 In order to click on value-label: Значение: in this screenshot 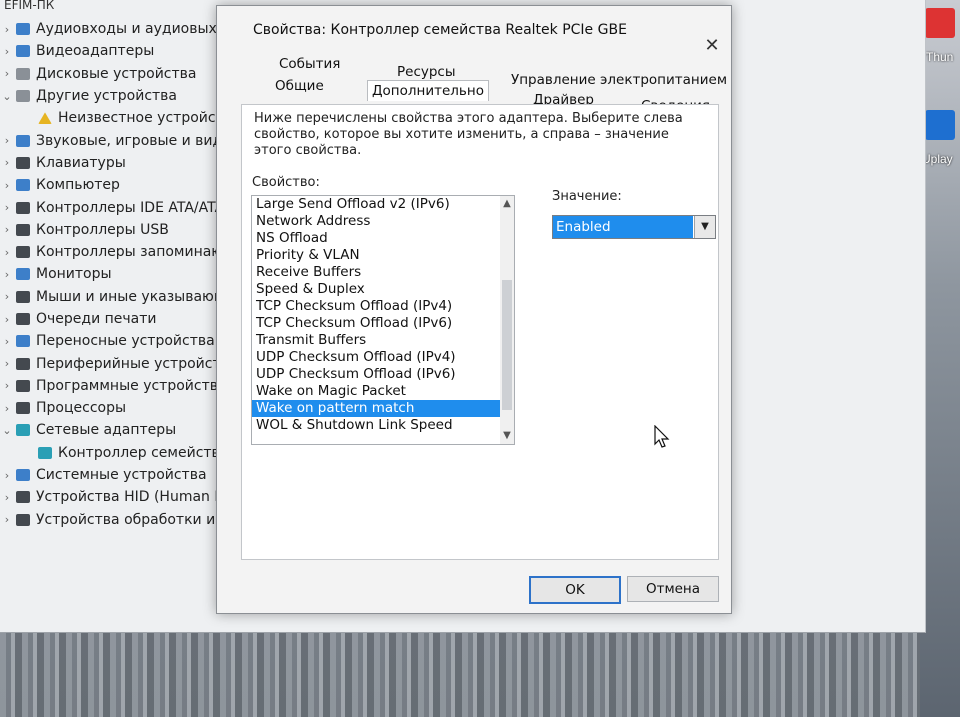, I will do `click(587, 196)`.